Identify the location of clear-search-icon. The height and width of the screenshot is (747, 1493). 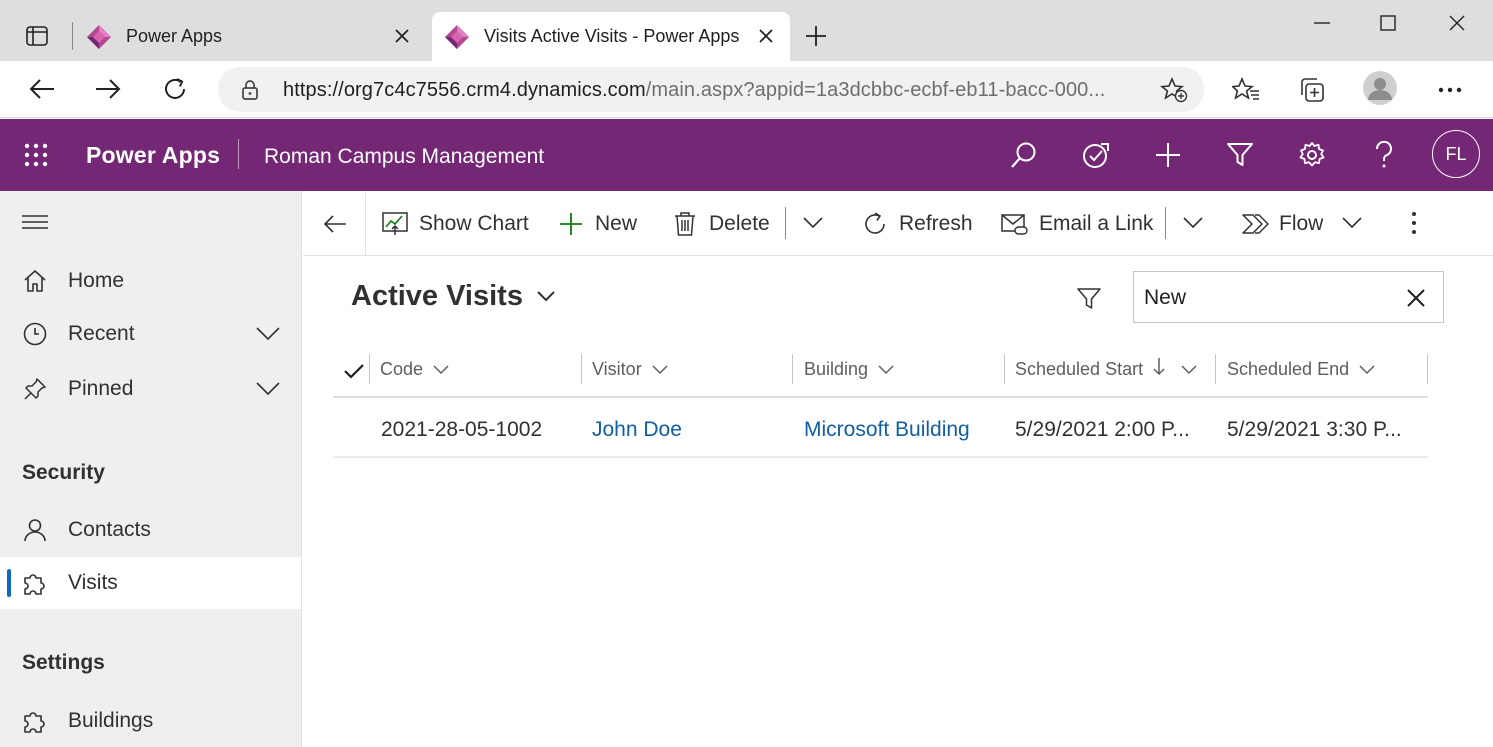
(1416, 298).